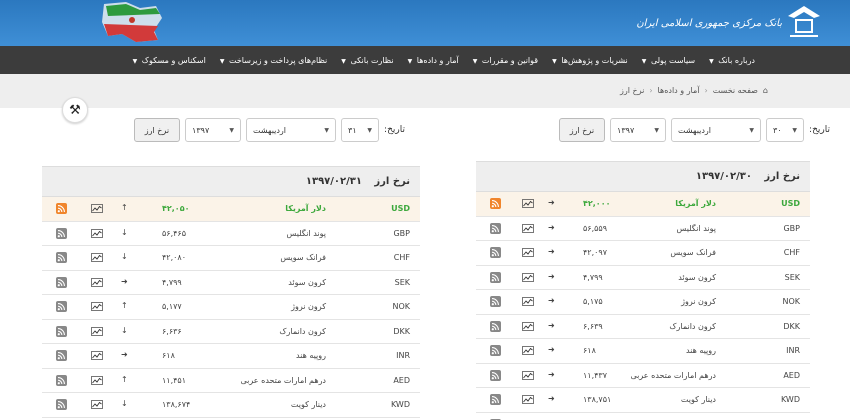 This screenshot has width=850, height=420. Describe the element at coordinates (174, 380) in the screenshot. I see `rate-value: ۱۱,۴۵۱` at that location.